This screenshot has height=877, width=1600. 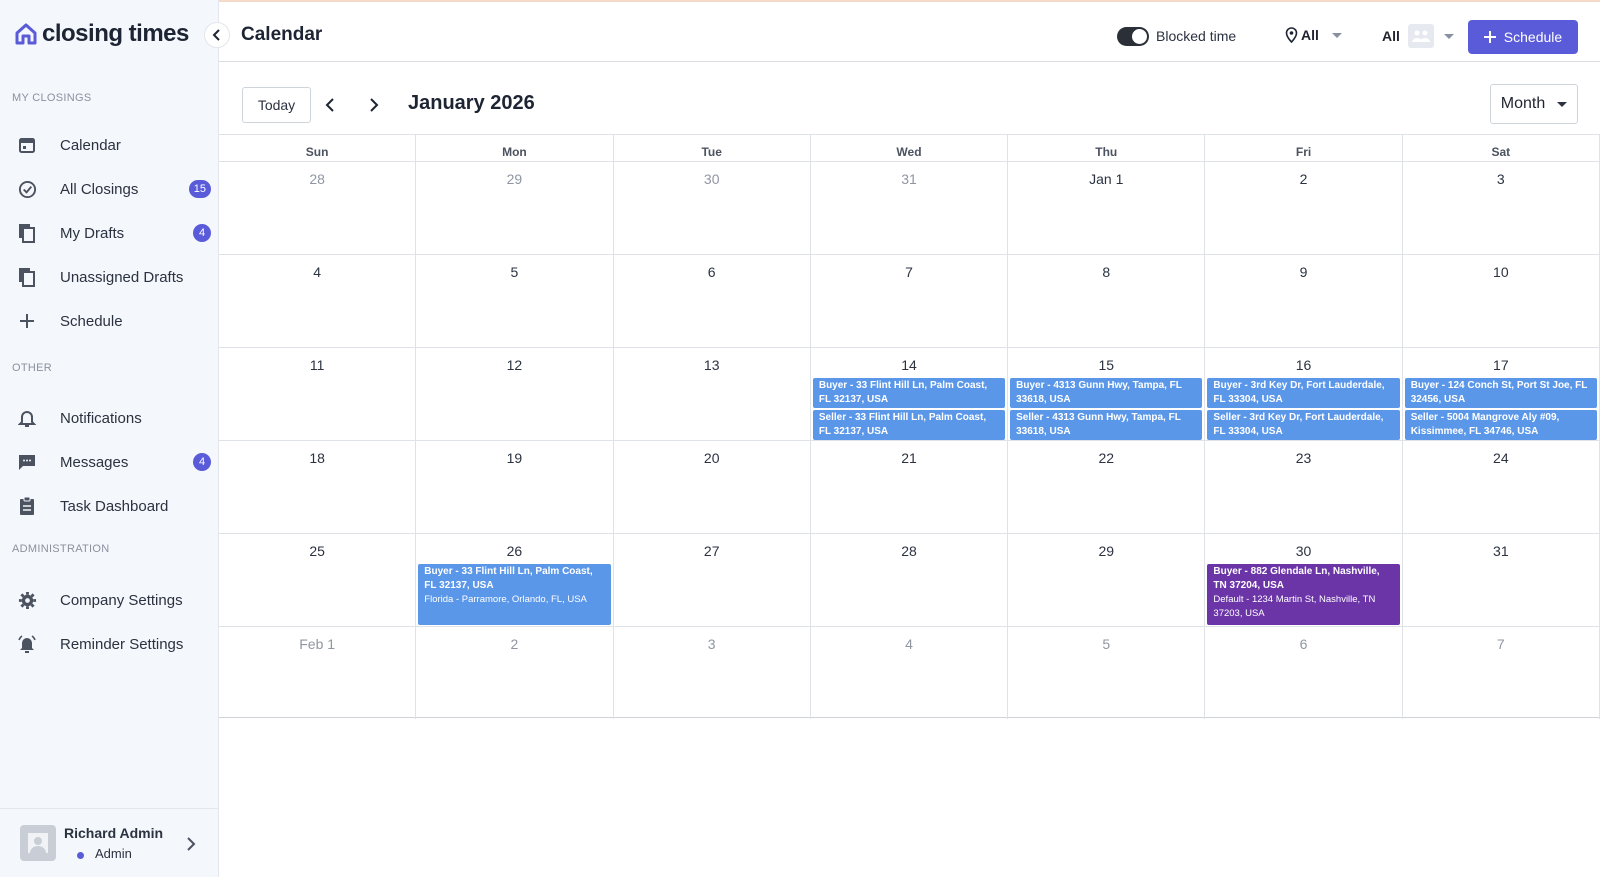 What do you see at coordinates (1304, 148) in the screenshot?
I see `weekday-label: Fri` at bounding box center [1304, 148].